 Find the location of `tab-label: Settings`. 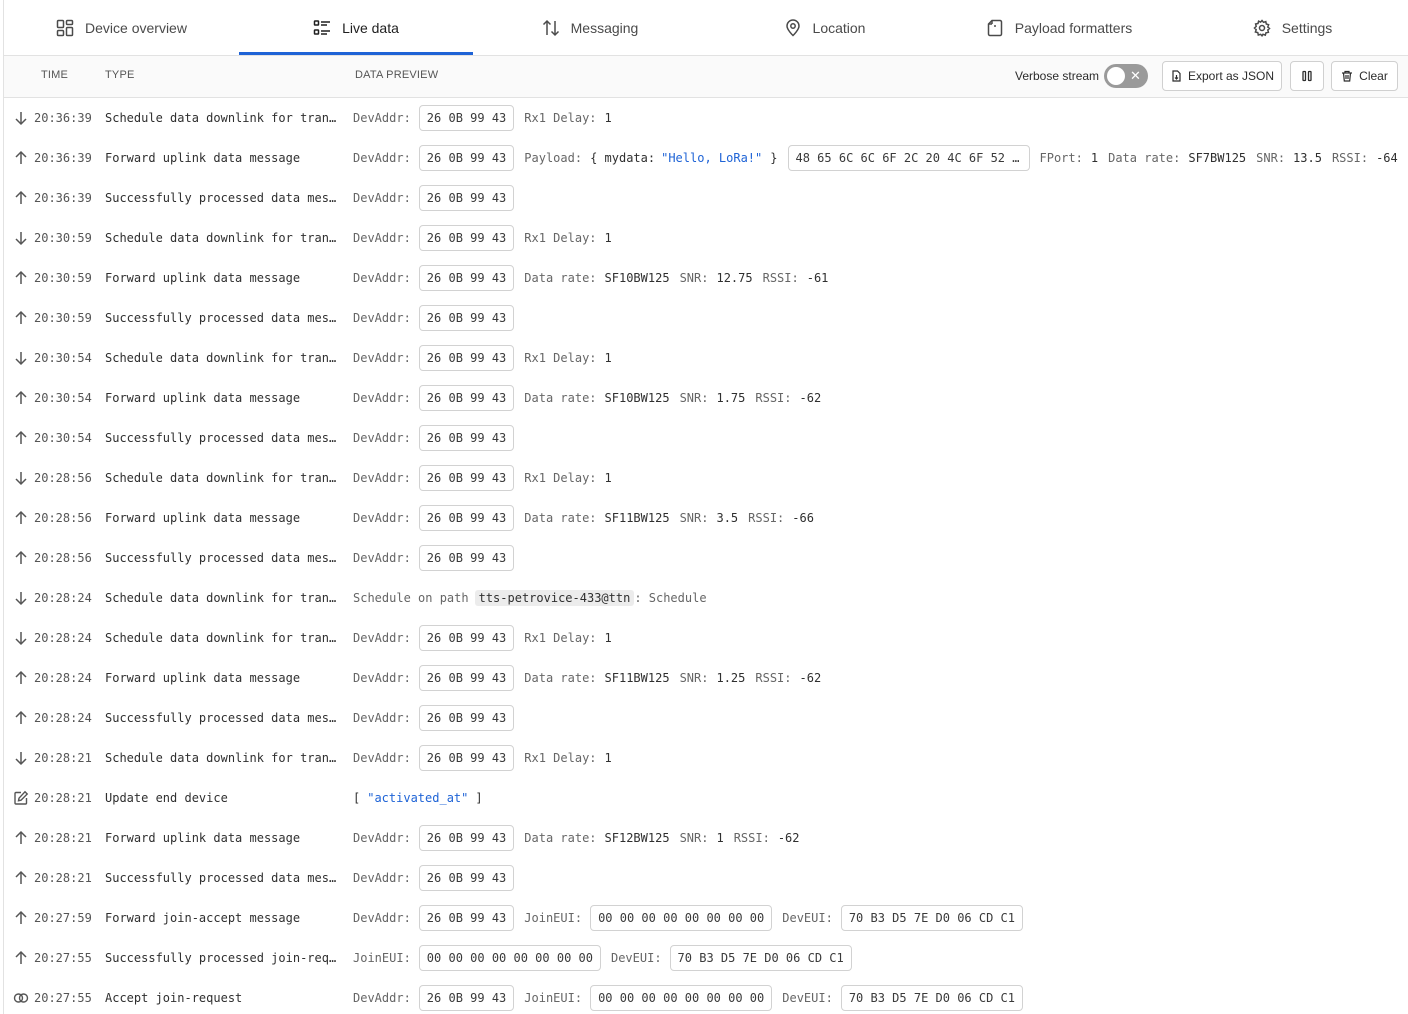

tab-label: Settings is located at coordinates (1307, 28).